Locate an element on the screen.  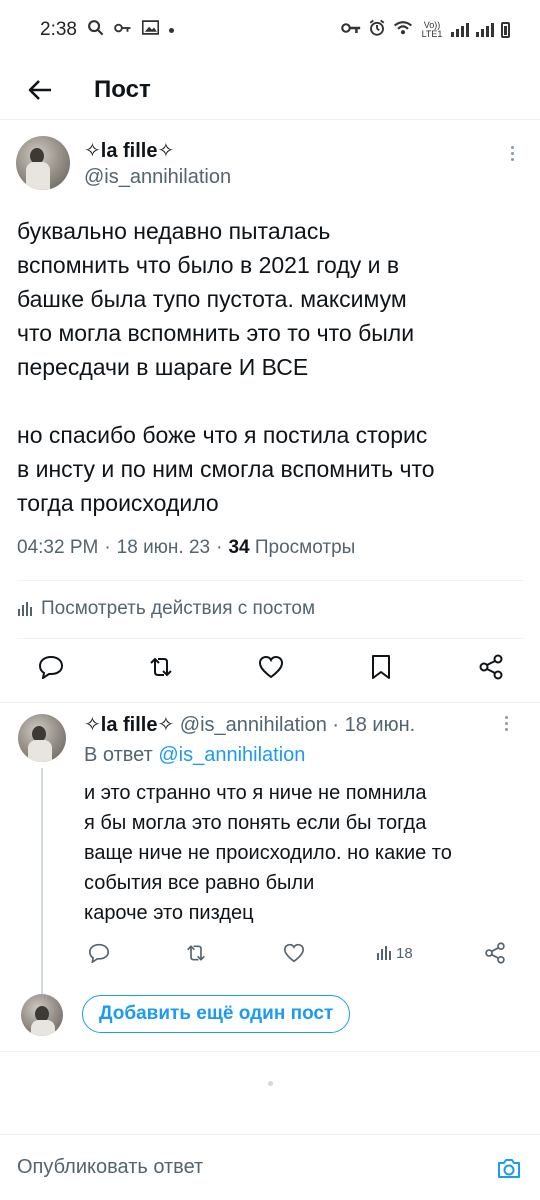
search-icon is located at coordinates (95, 30).